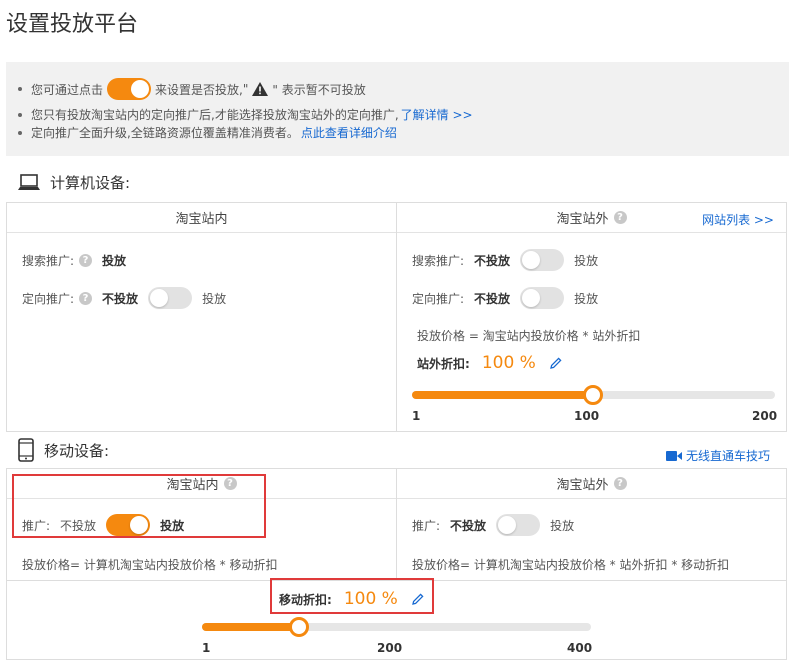  What do you see at coordinates (150, 565) in the screenshot?
I see `mobile-onsite-formula: 投放价格= 计算机淘宝站内投放价格 * 移动折扣` at bounding box center [150, 565].